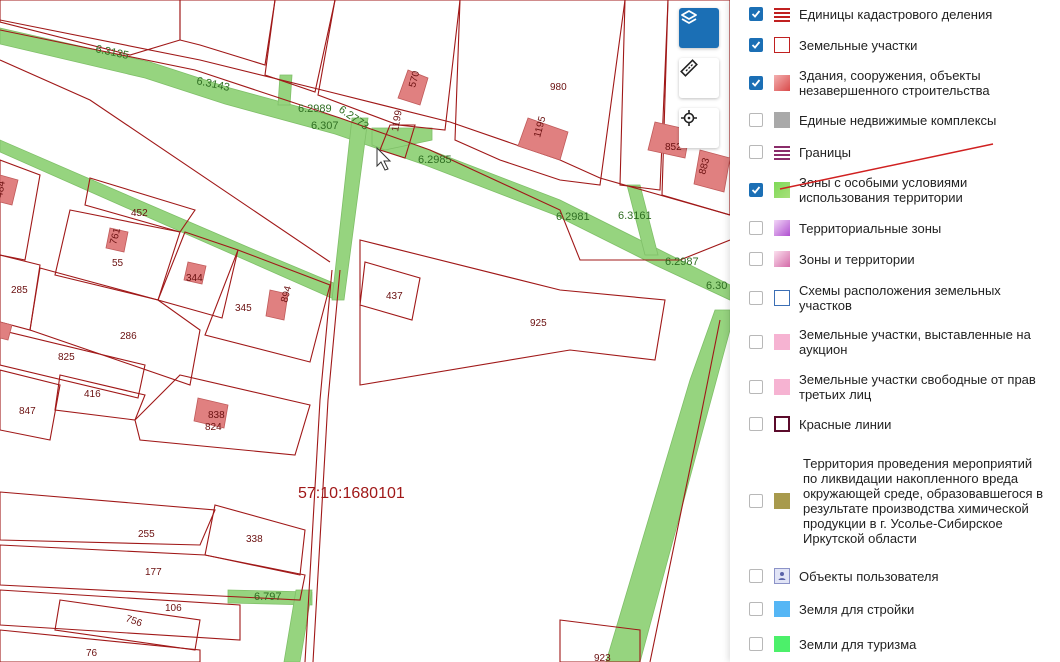  I want to click on parcel-number-label: 255, so click(146, 534).